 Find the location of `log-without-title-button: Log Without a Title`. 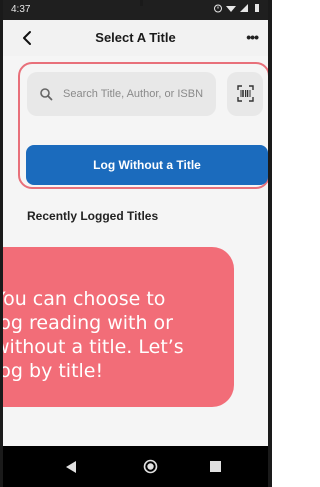

log-without-title-button: Log Without a Title is located at coordinates (147, 165).